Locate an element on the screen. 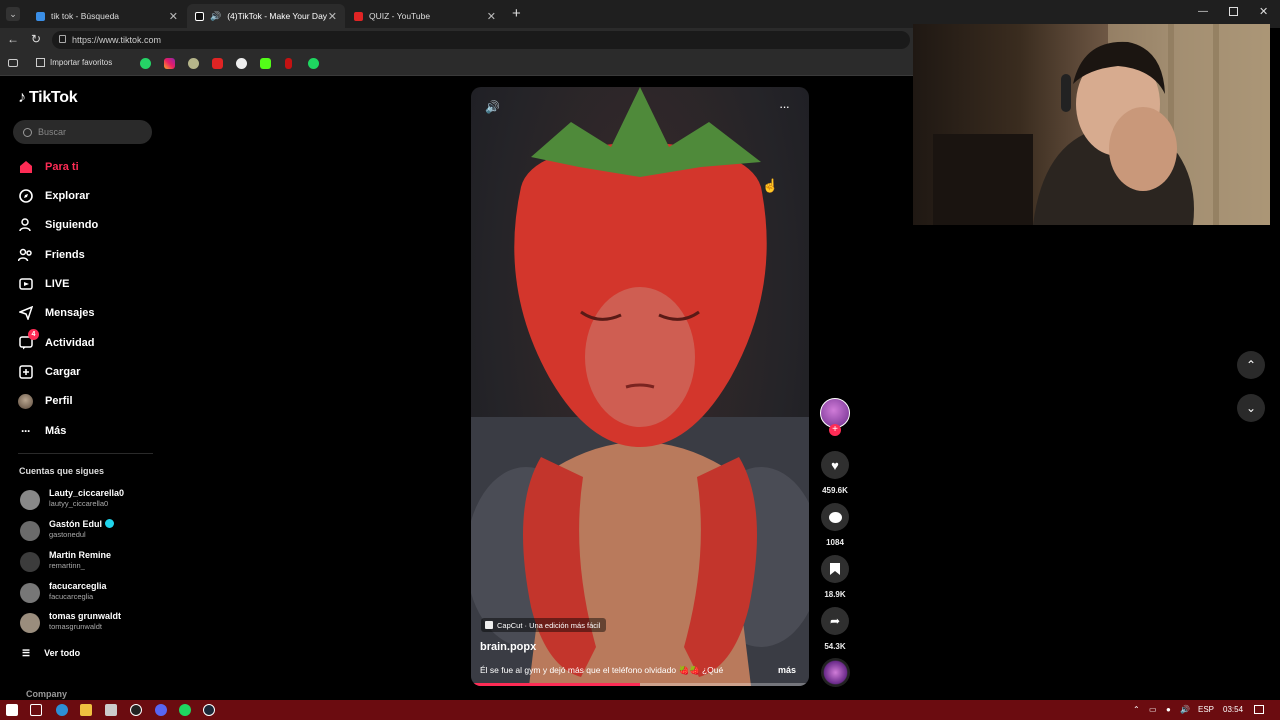  video-progress-track is located at coordinates (640, 684).